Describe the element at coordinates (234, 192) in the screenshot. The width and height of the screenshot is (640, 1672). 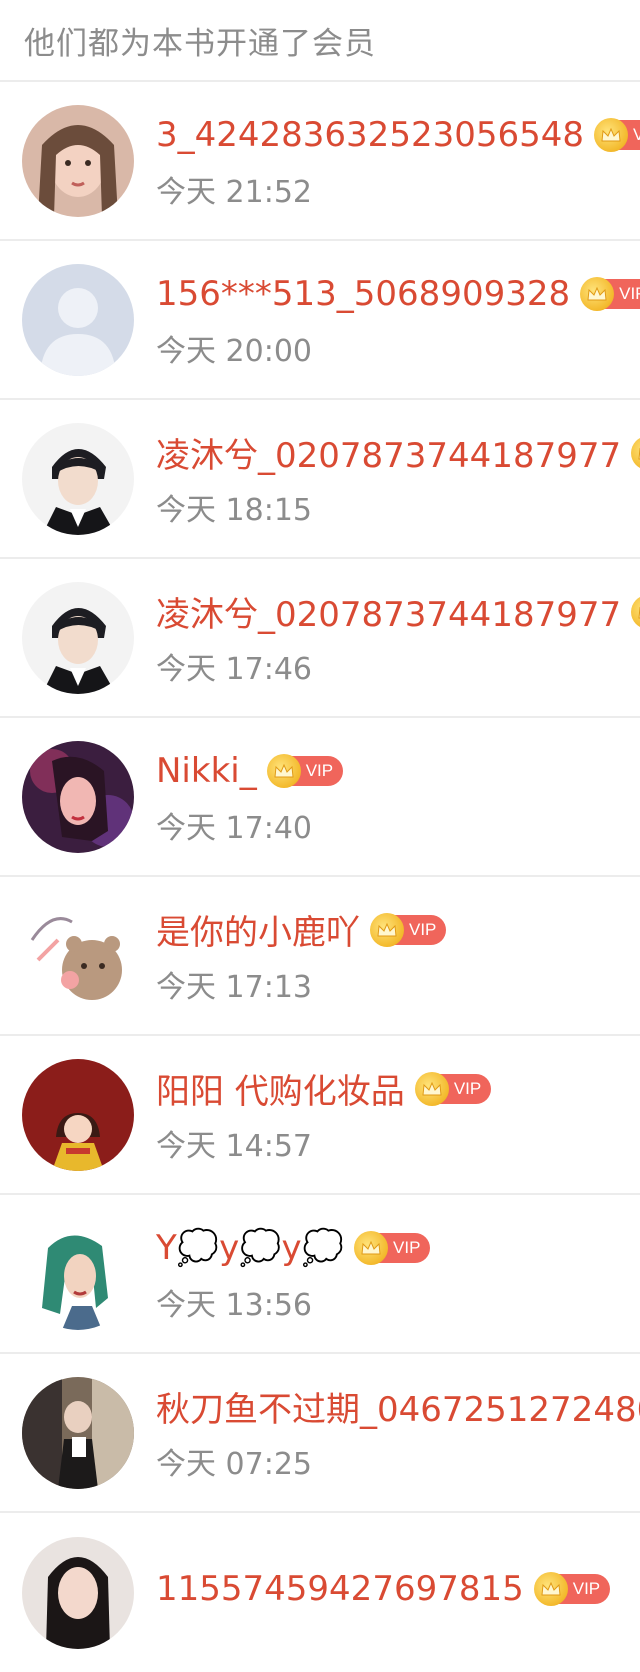
I see `join-time: 今天 21:52` at that location.